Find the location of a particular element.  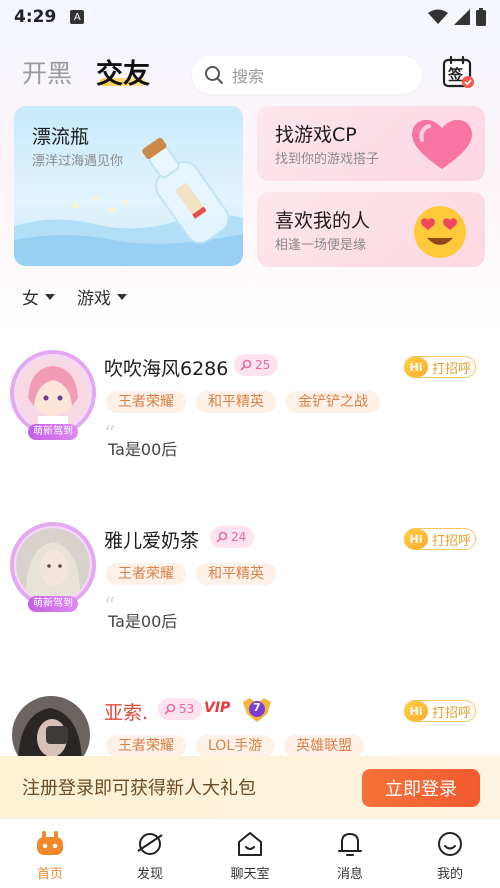

gamepad-icon is located at coordinates (50, 843).